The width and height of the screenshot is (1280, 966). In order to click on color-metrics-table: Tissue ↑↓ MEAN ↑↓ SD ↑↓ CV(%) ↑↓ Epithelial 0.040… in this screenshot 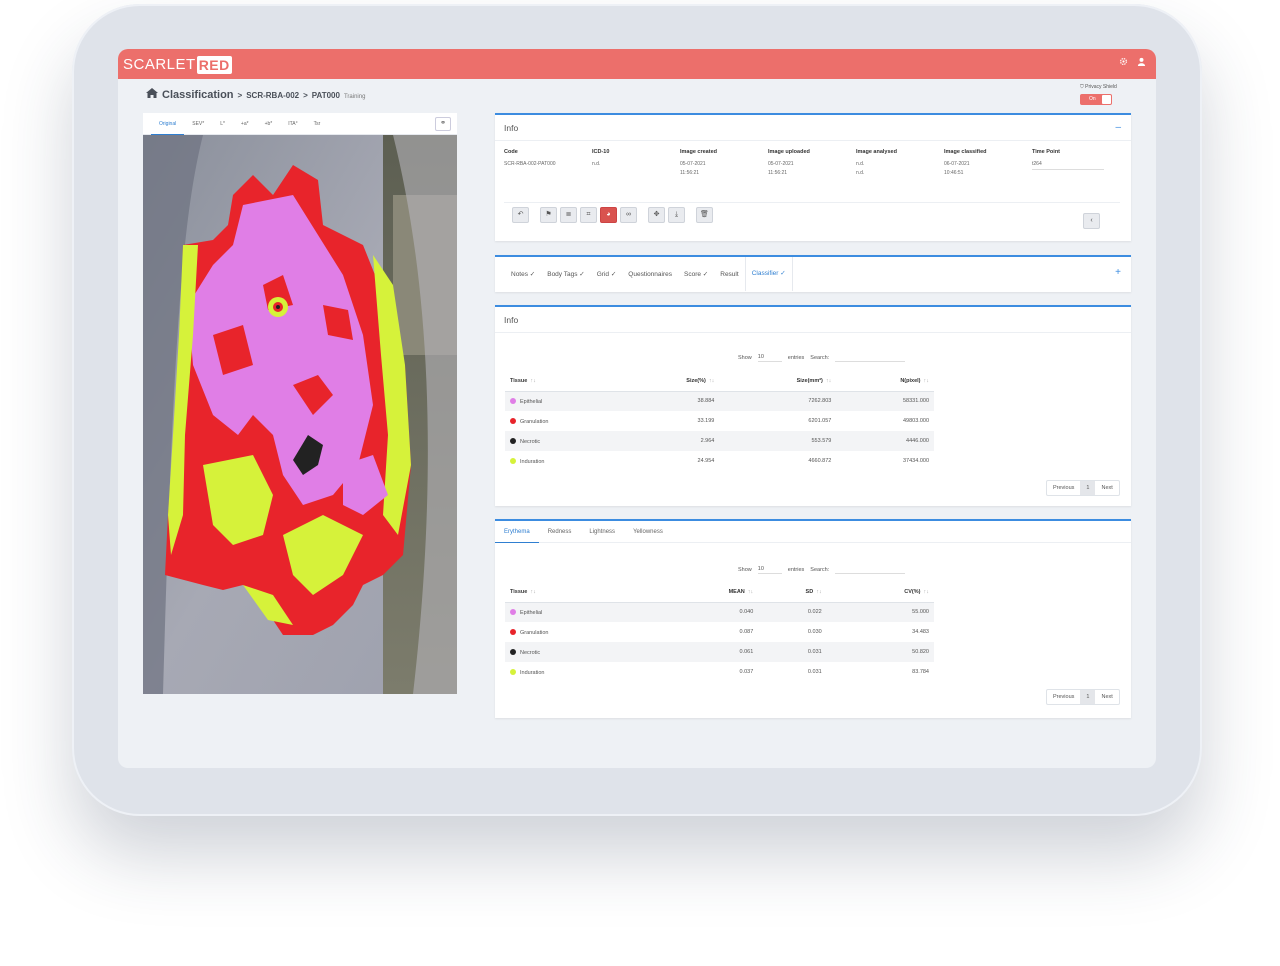, I will do `click(719, 632)`.